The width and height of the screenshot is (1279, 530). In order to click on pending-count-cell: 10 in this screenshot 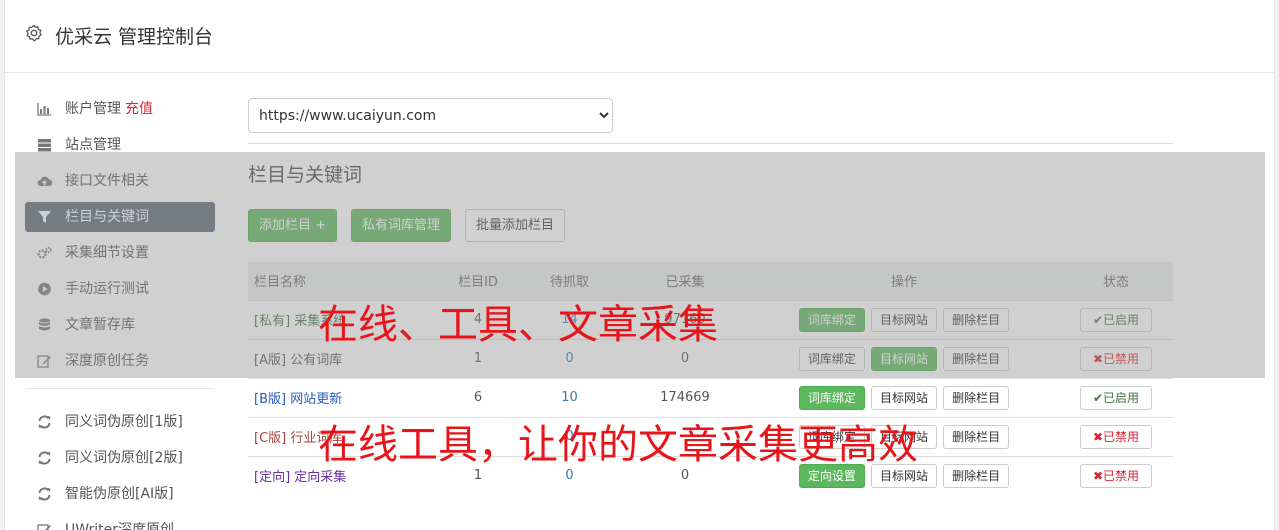, I will do `click(569, 397)`.